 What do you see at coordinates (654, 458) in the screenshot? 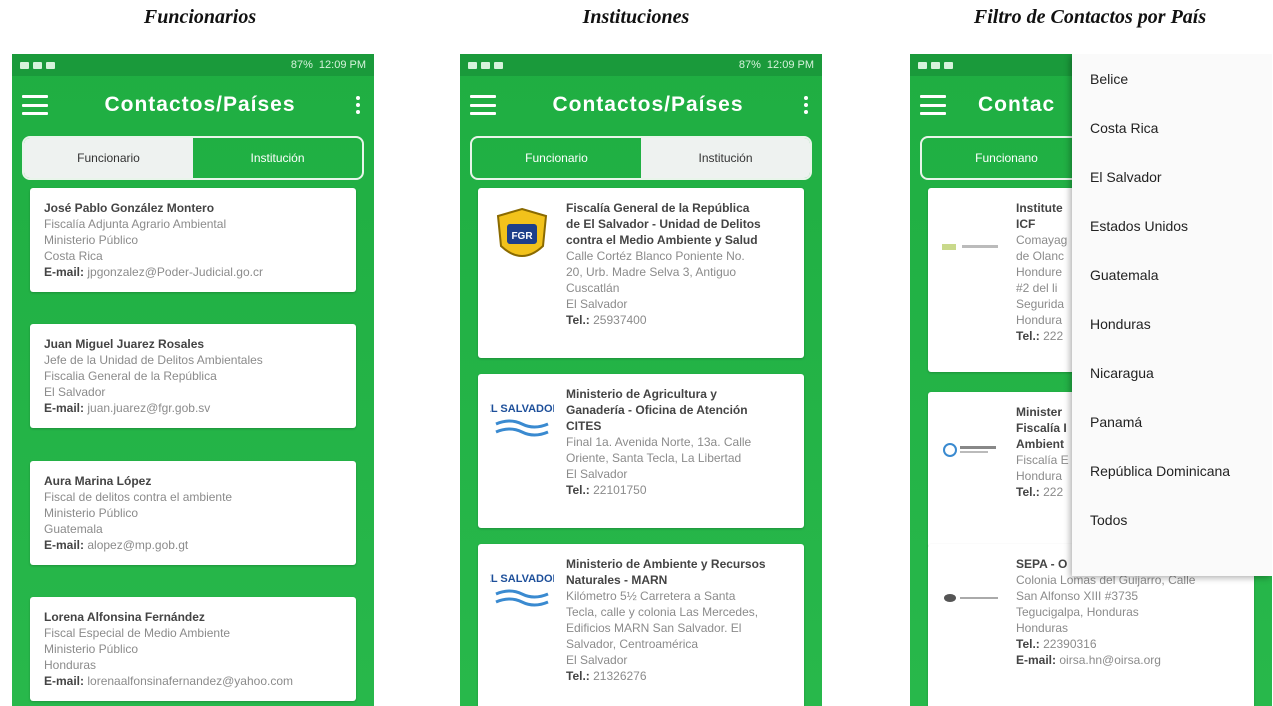
I see `institution-address: Oriente, Santa Tecla, La Libertad` at bounding box center [654, 458].